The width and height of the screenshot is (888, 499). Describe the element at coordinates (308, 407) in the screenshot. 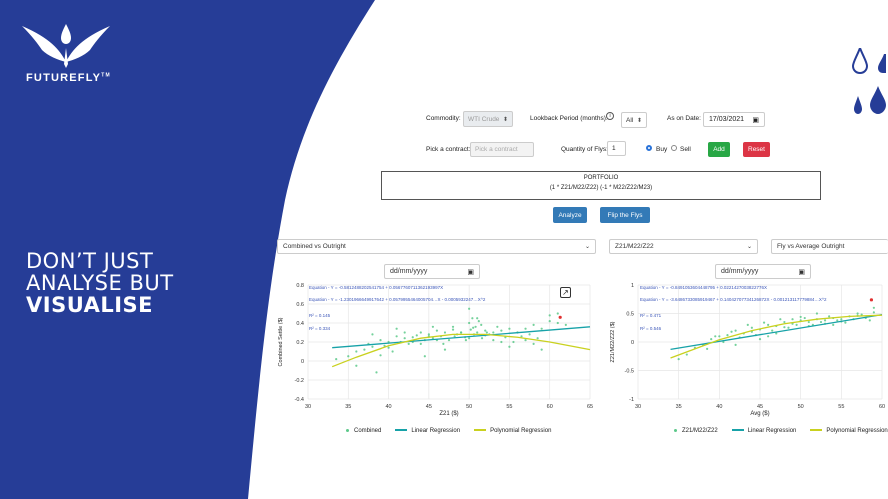

I see `x-tick-label: 30` at that location.